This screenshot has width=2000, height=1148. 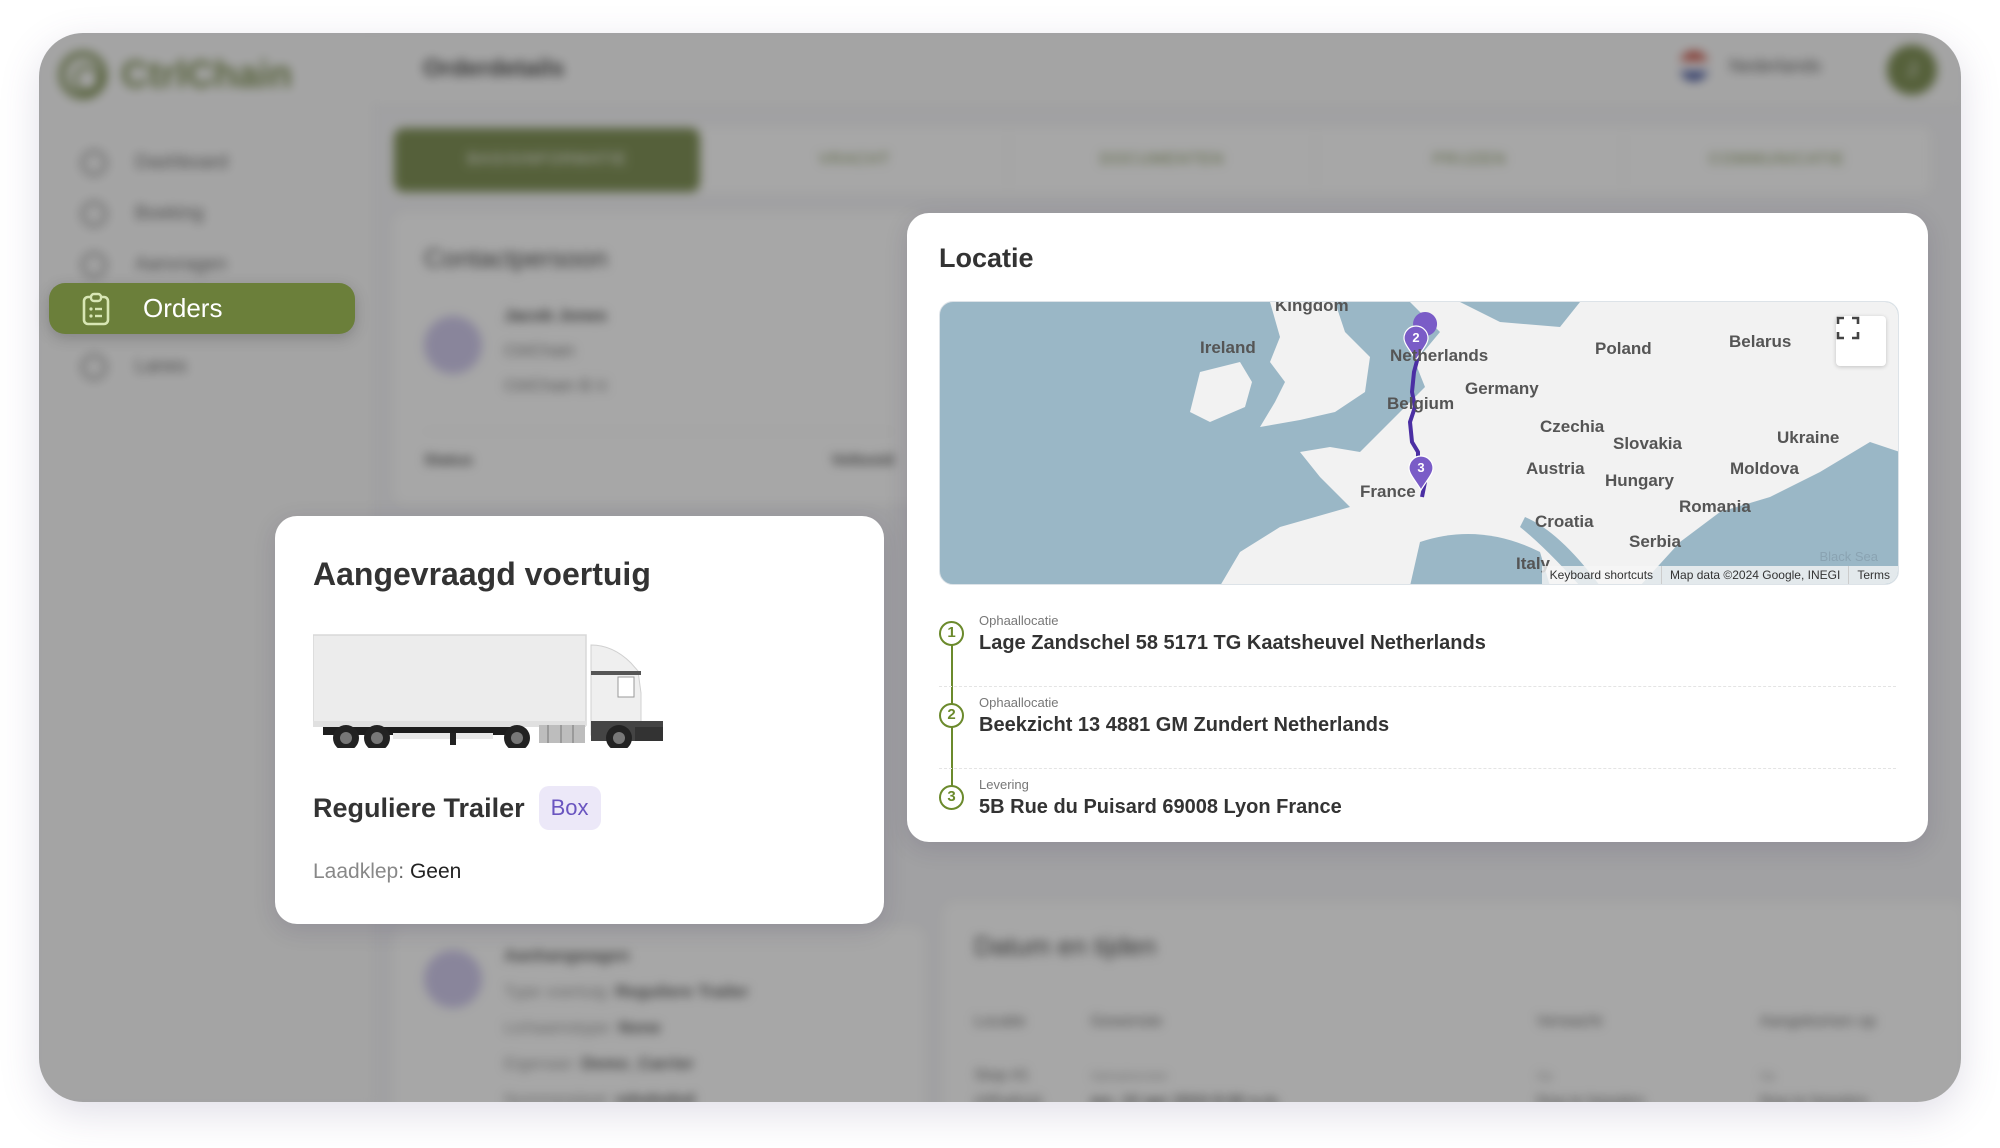 What do you see at coordinates (1129, 1076) in the screenshot?
I see `cell-desired-label: Ophaalvenster` at bounding box center [1129, 1076].